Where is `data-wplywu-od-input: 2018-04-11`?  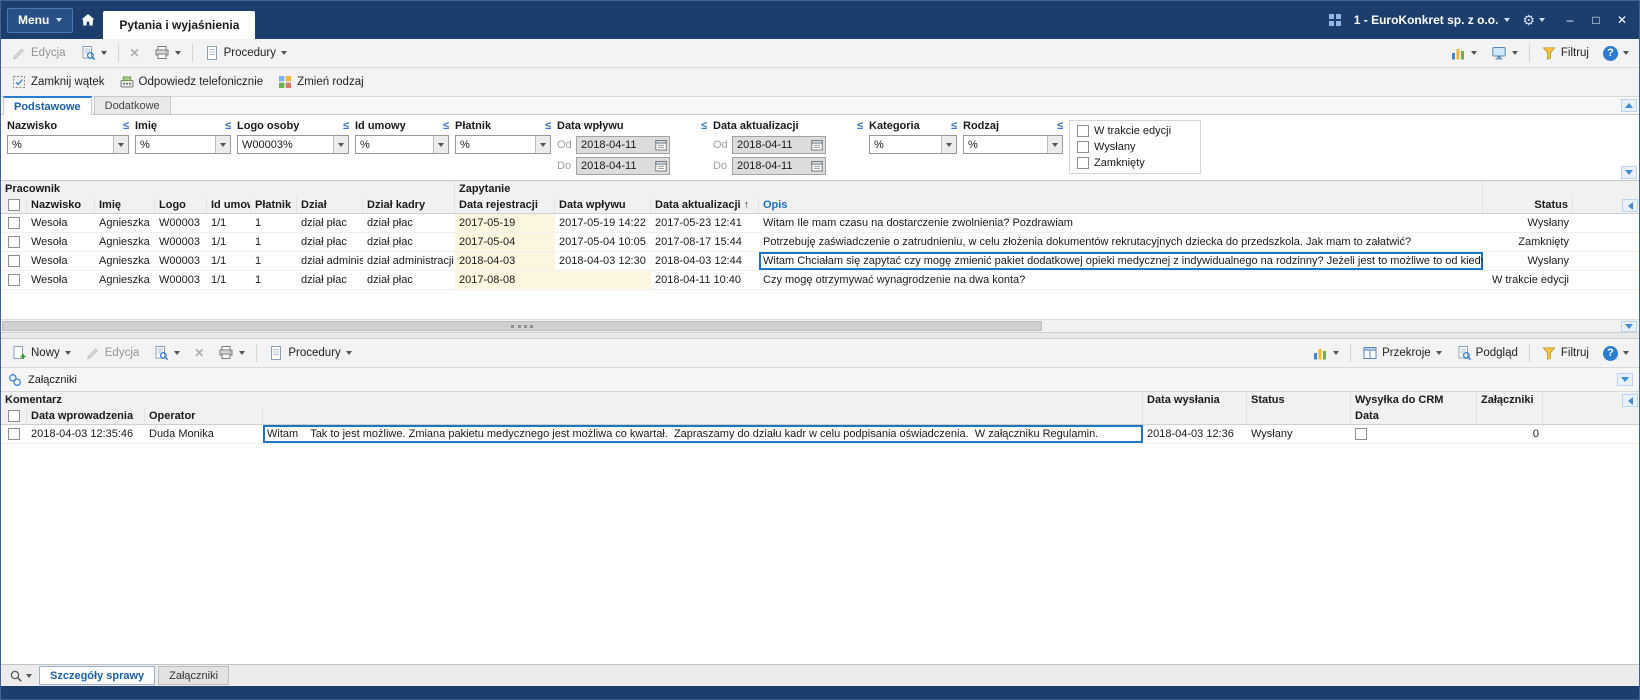
data-wplywu-od-input: 2018-04-11 is located at coordinates (623, 144).